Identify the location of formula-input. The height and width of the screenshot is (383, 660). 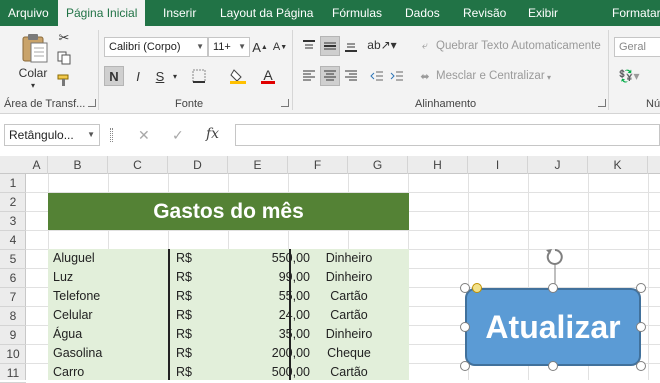
(447, 135).